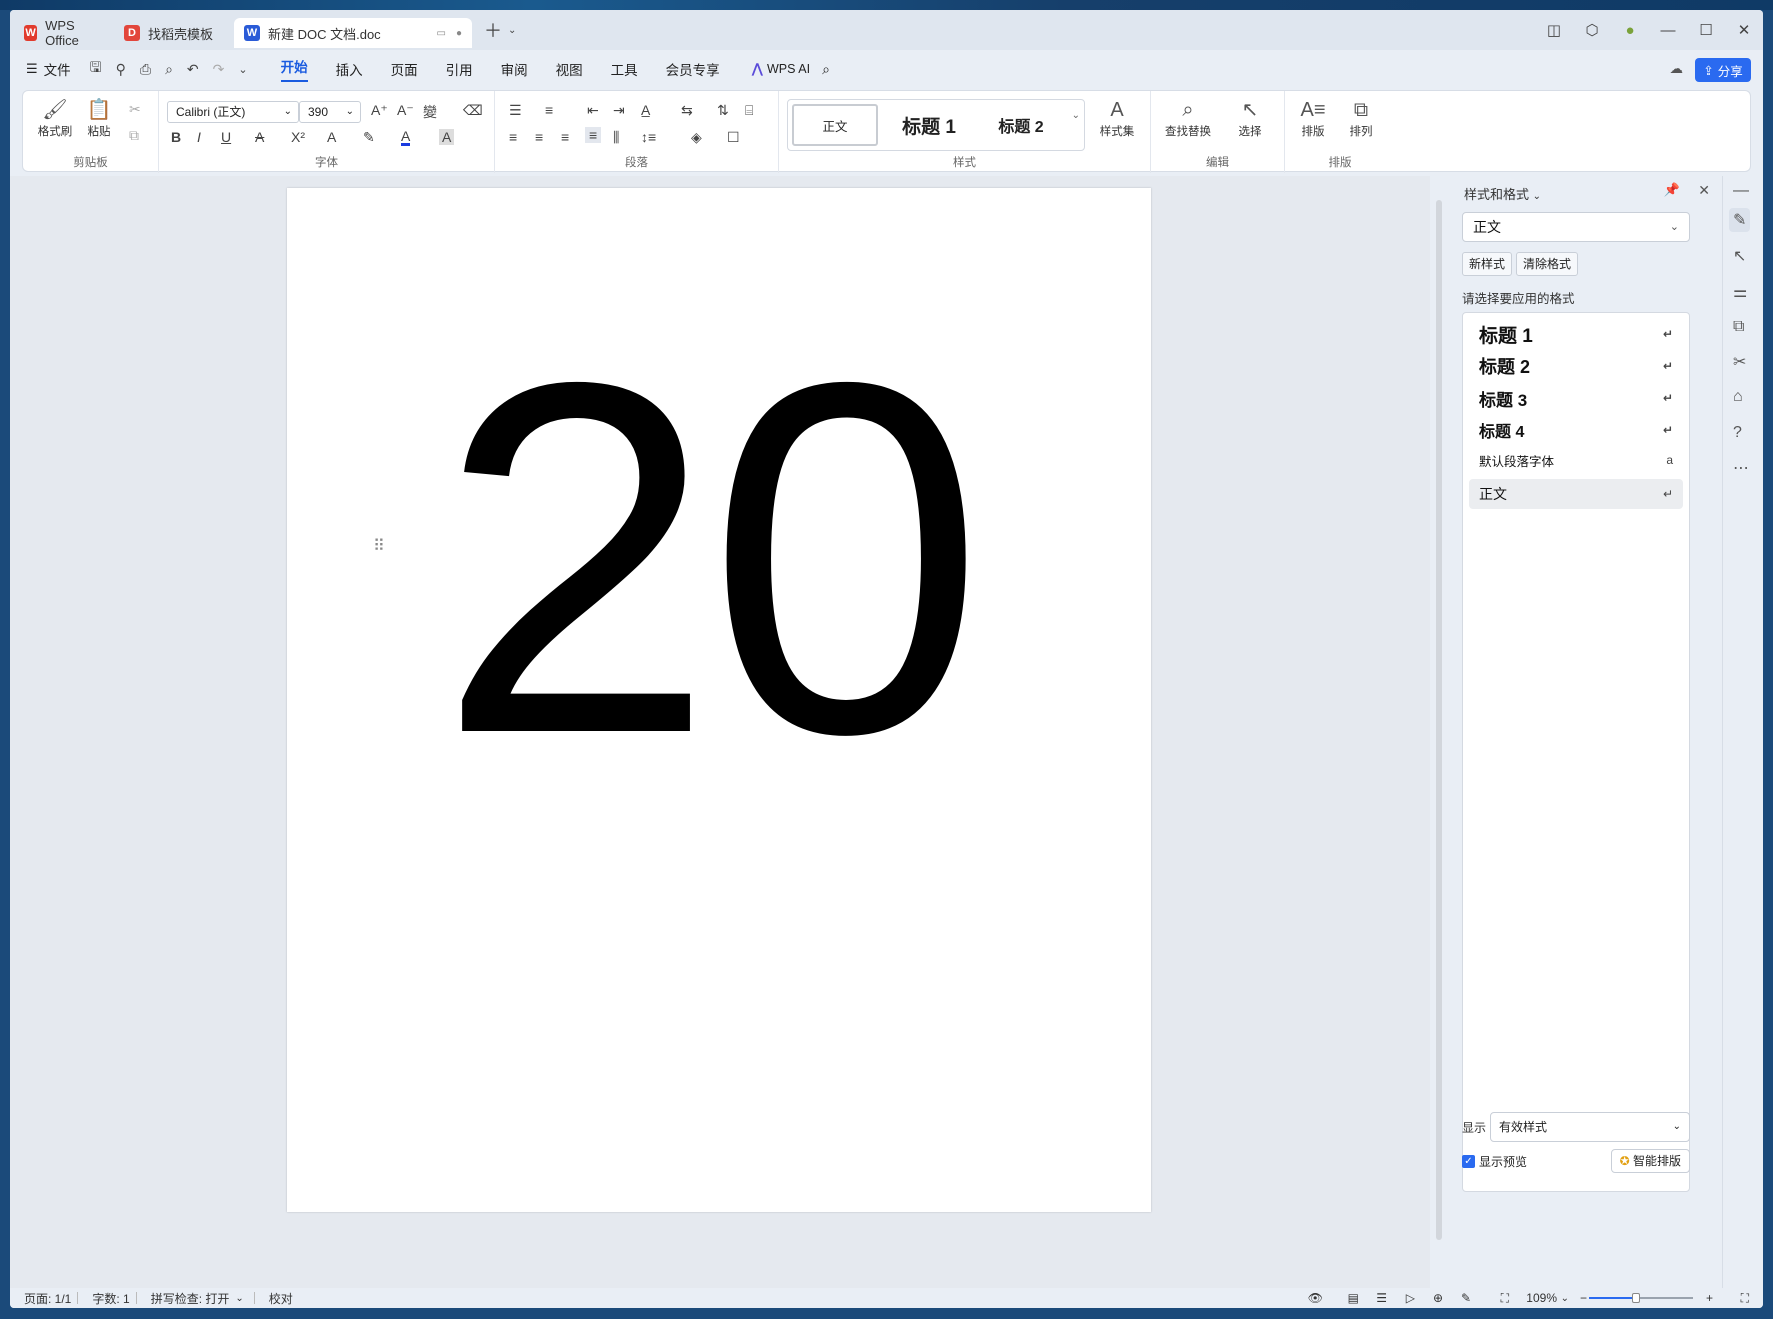  What do you see at coordinates (1576, 366) in the screenshot?
I see `style-item-heading-2: 标题 2 ↵` at bounding box center [1576, 366].